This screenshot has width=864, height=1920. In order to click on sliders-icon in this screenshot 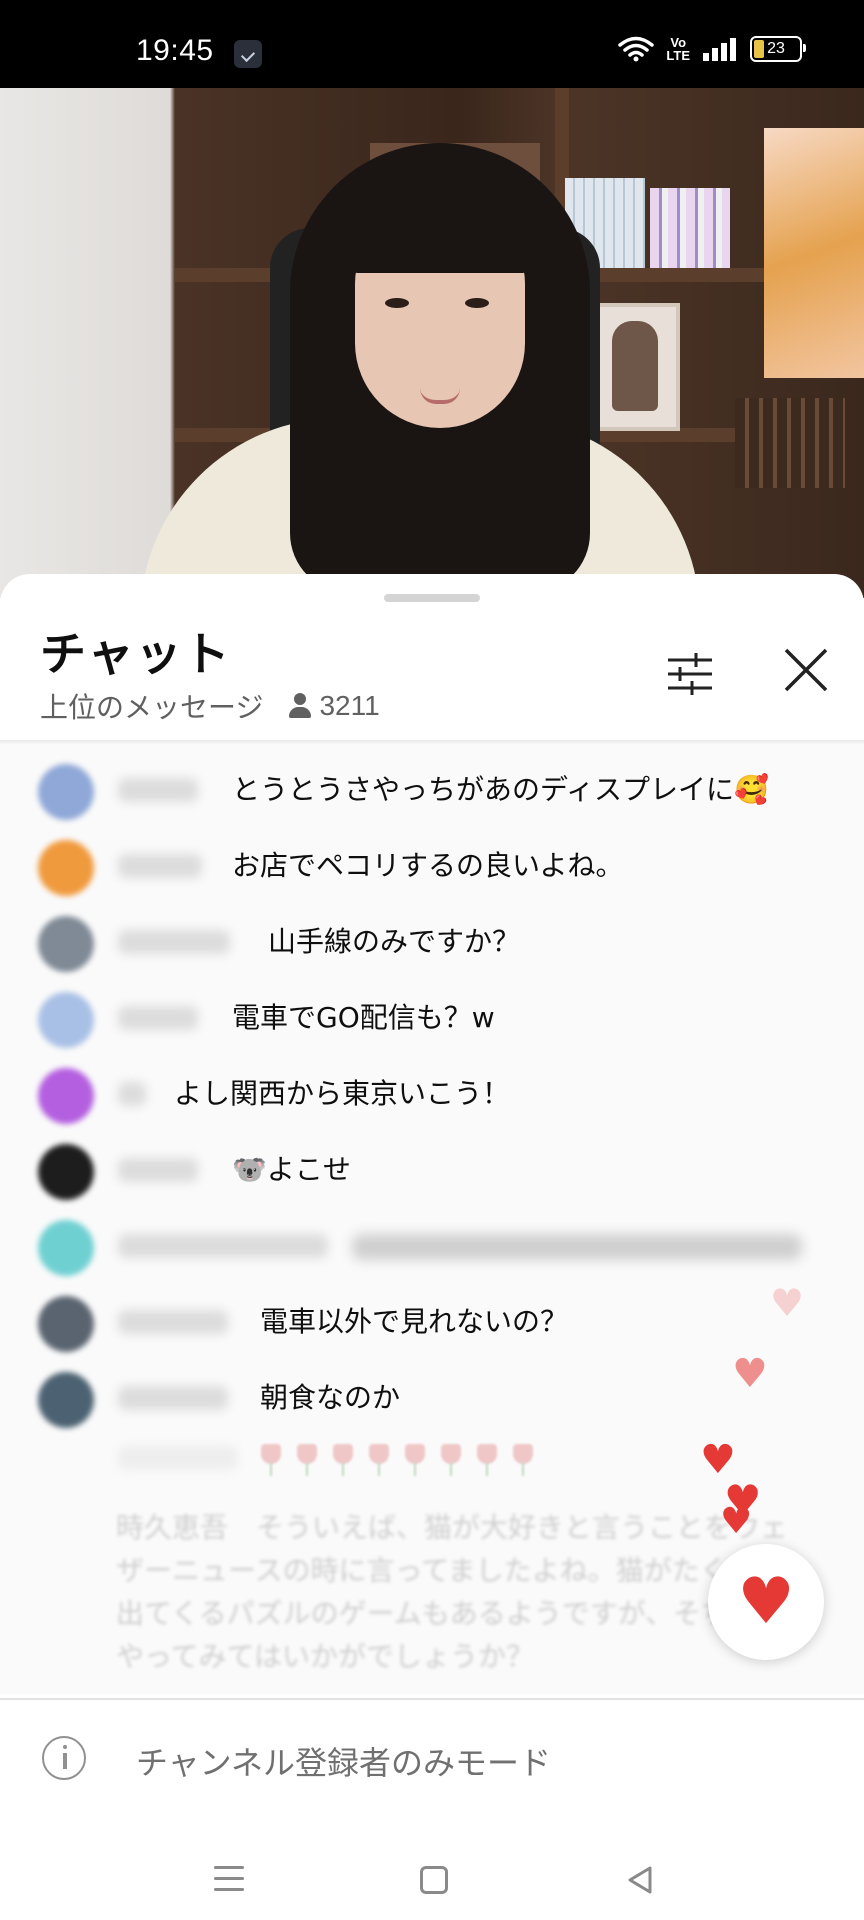, I will do `click(690, 674)`.